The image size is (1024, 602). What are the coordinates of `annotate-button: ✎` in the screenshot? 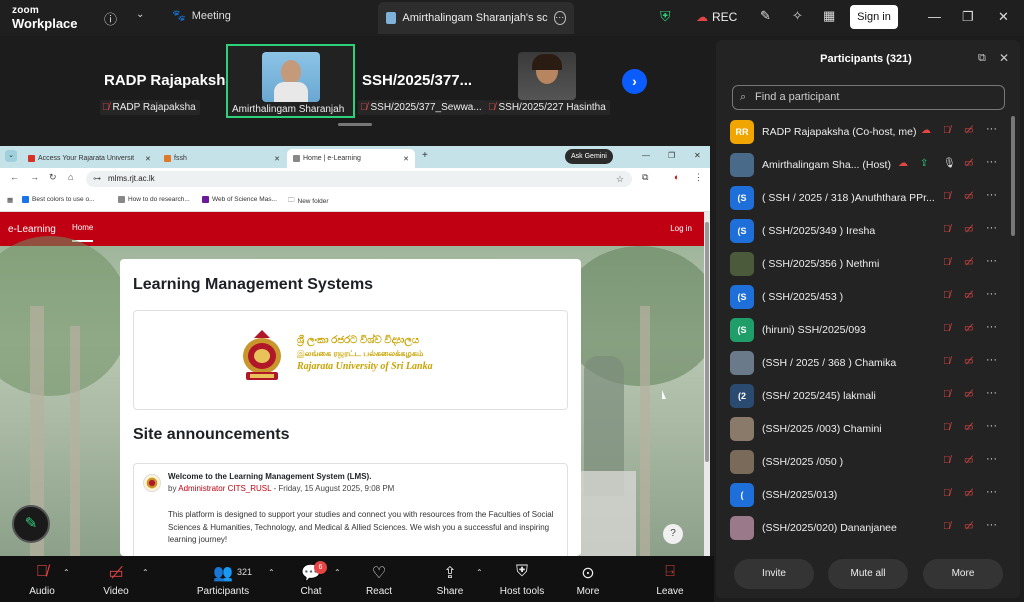 It's located at (31, 524).